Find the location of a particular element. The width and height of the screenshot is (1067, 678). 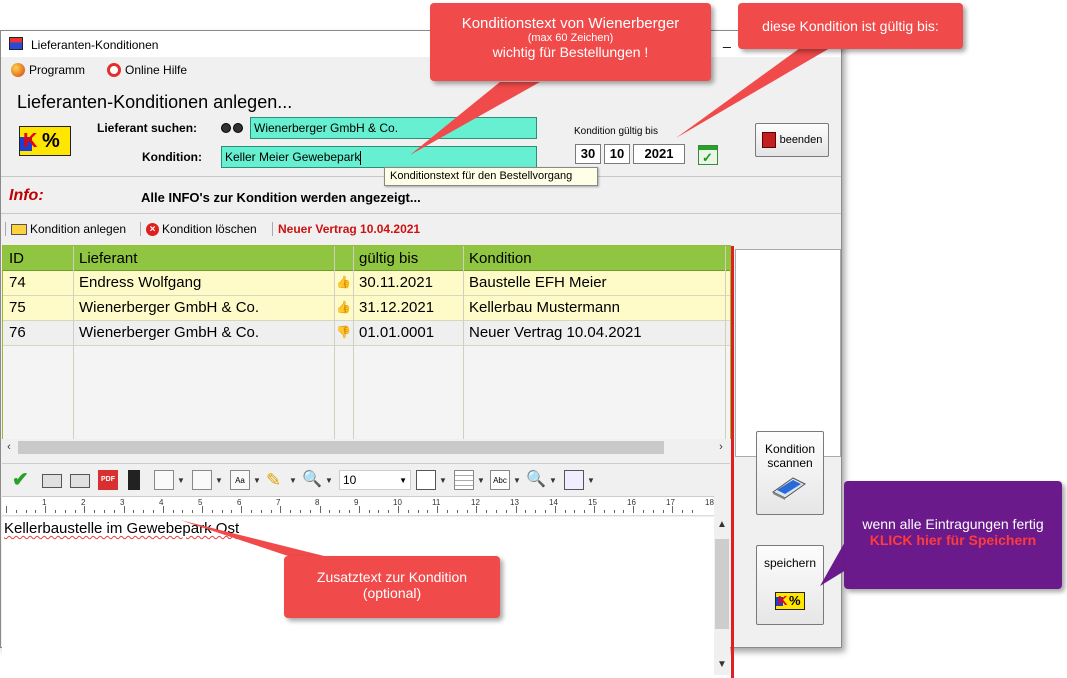

grid-horizontal-scrollbar: ‹ › is located at coordinates (366, 447).